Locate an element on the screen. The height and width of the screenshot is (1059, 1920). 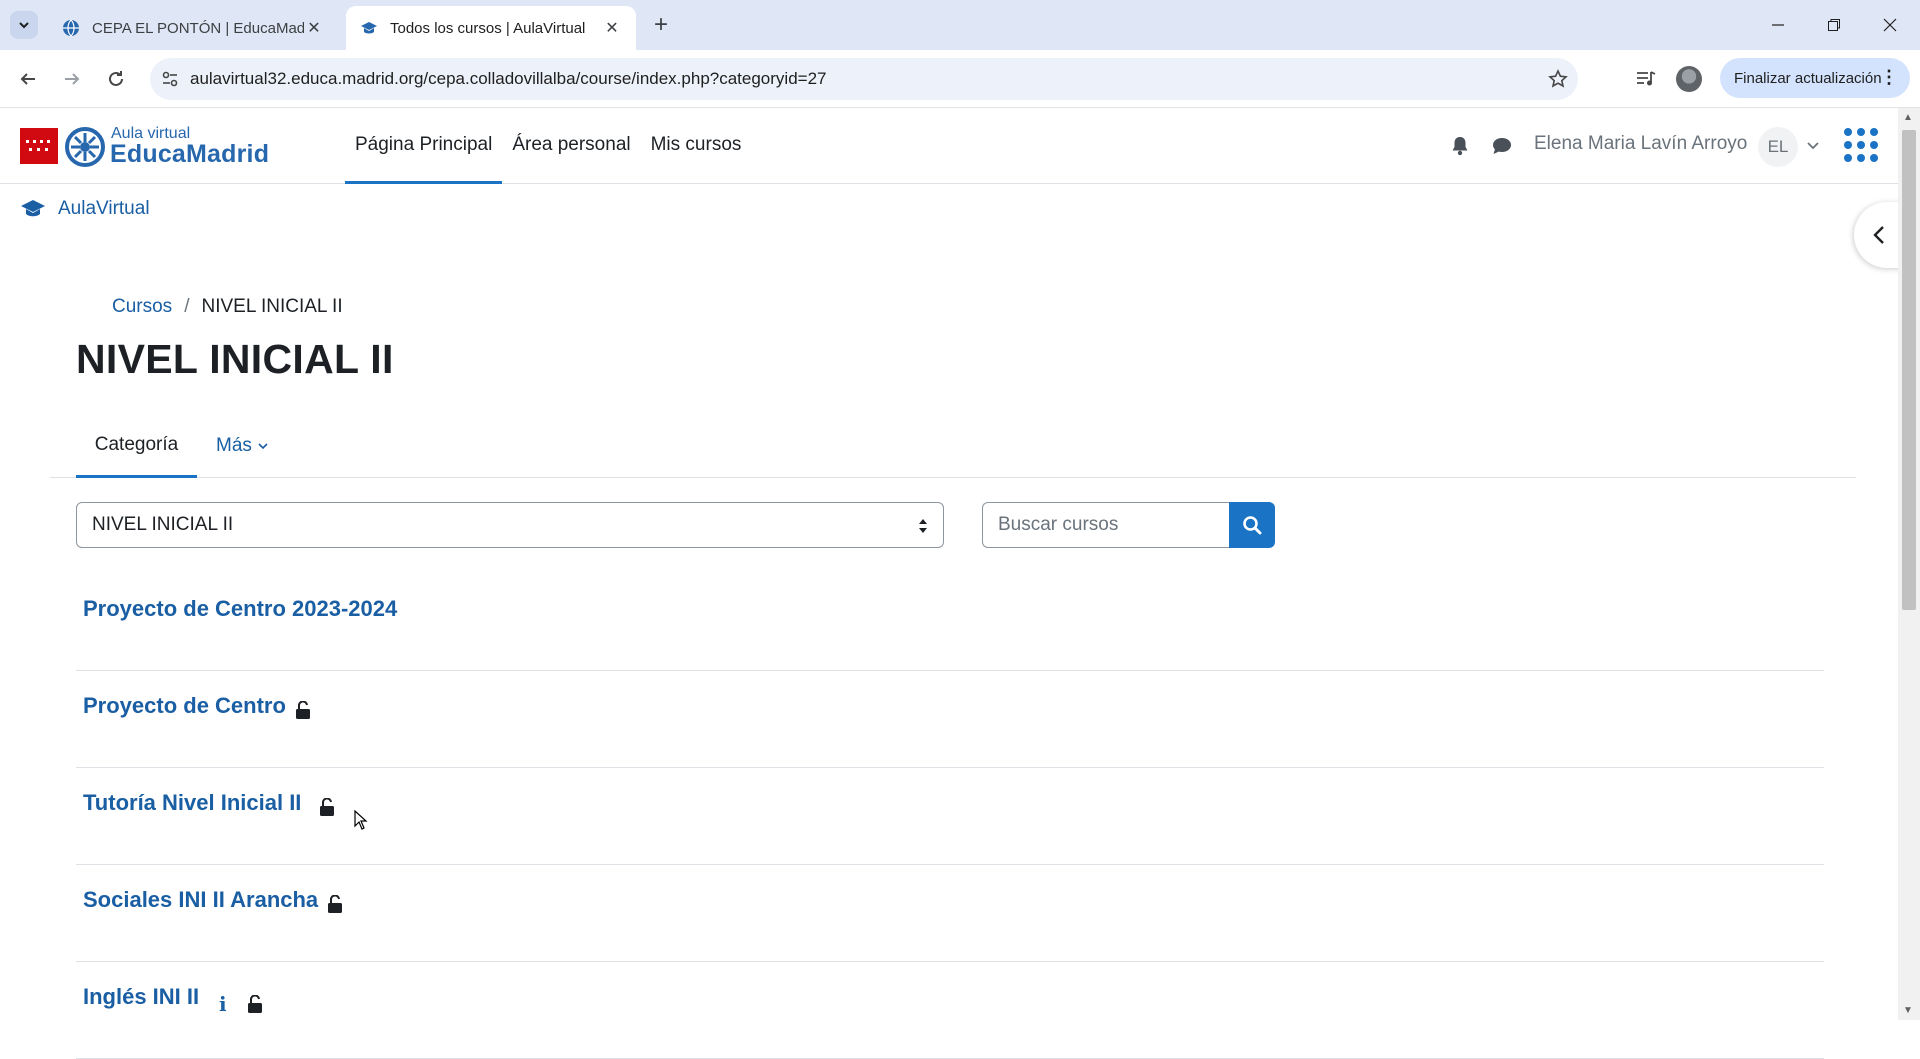
comunidad-madrid-logo is located at coordinates (39, 146).